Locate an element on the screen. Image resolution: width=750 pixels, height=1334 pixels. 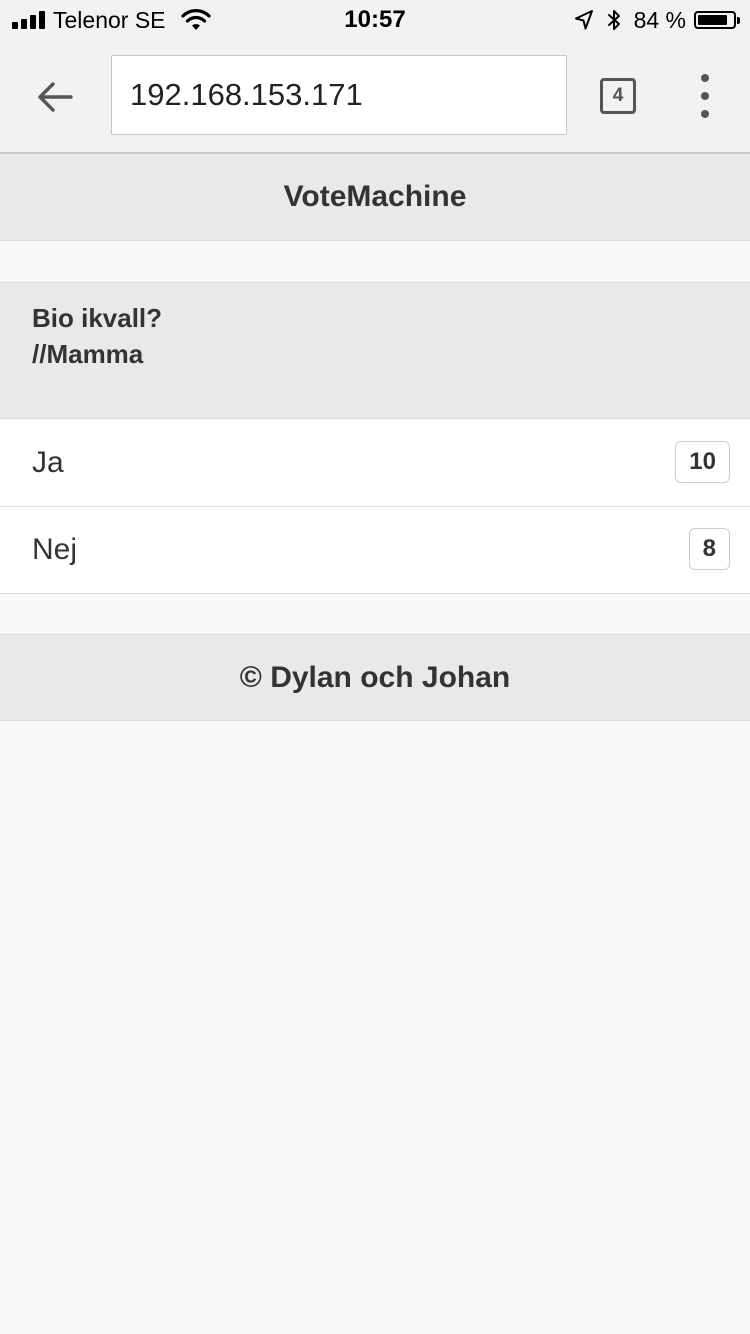
back-arrow-icon is located at coordinates (55, 97).